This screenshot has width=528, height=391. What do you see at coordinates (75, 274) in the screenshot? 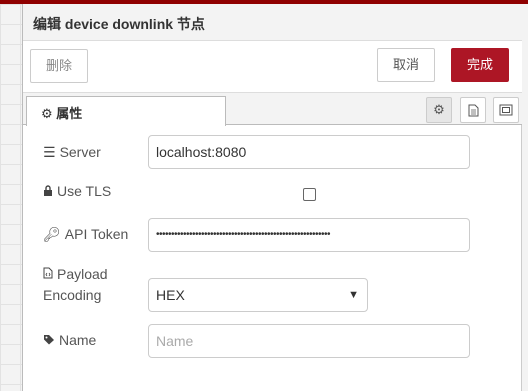
I see `payload-encoding-label: Payload` at bounding box center [75, 274].